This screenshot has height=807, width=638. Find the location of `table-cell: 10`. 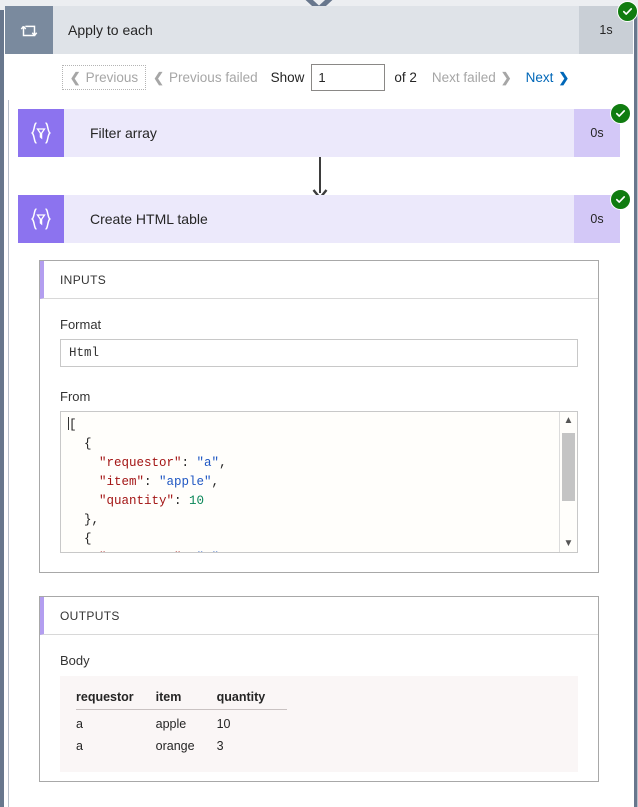

table-cell: 10 is located at coordinates (223, 724).